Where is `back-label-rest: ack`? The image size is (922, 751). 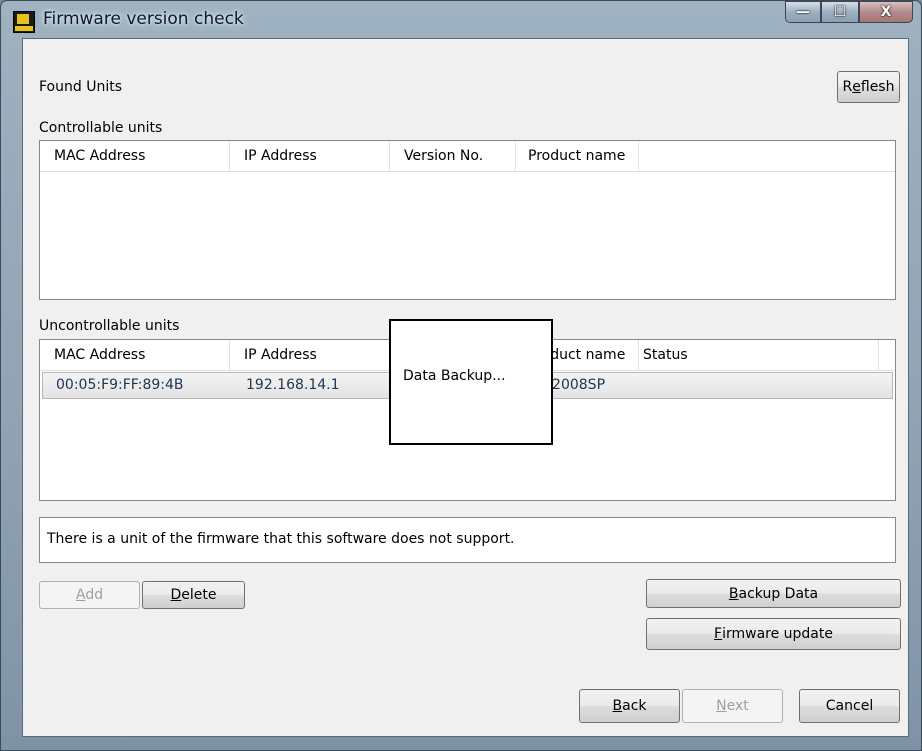 back-label-rest: ack is located at coordinates (634, 706).